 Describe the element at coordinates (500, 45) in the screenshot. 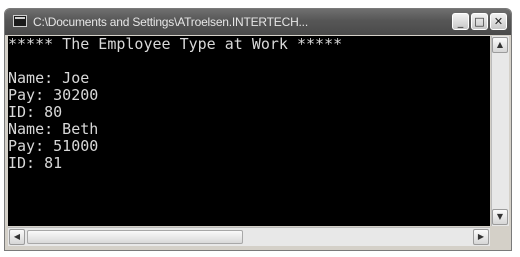

I see `arrow-up-icon: ▲` at that location.